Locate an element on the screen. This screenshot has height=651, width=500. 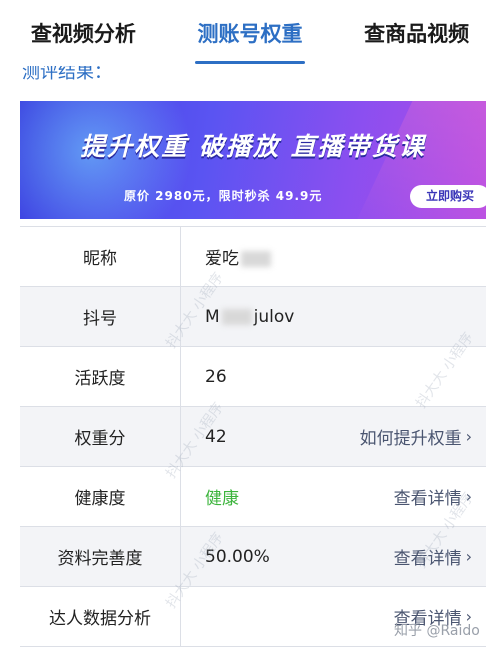
nickname-value: 爱吃 is located at coordinates (222, 259).